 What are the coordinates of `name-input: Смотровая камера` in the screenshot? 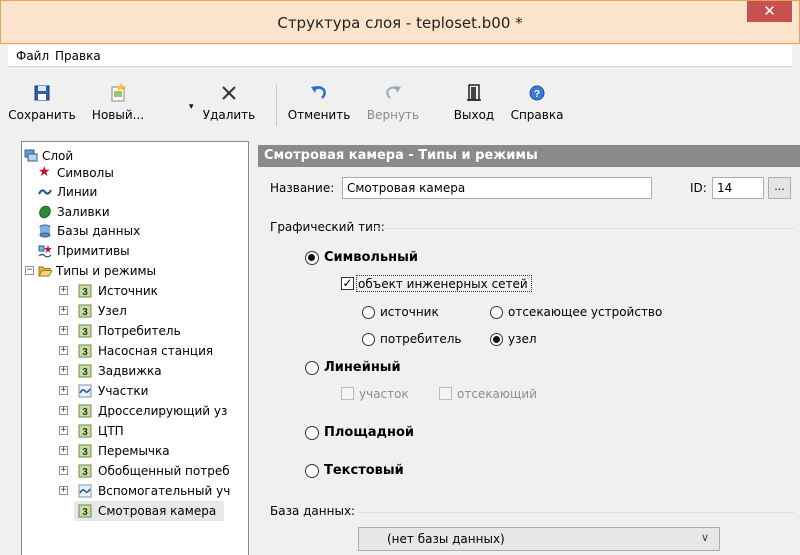 It's located at (497, 188).